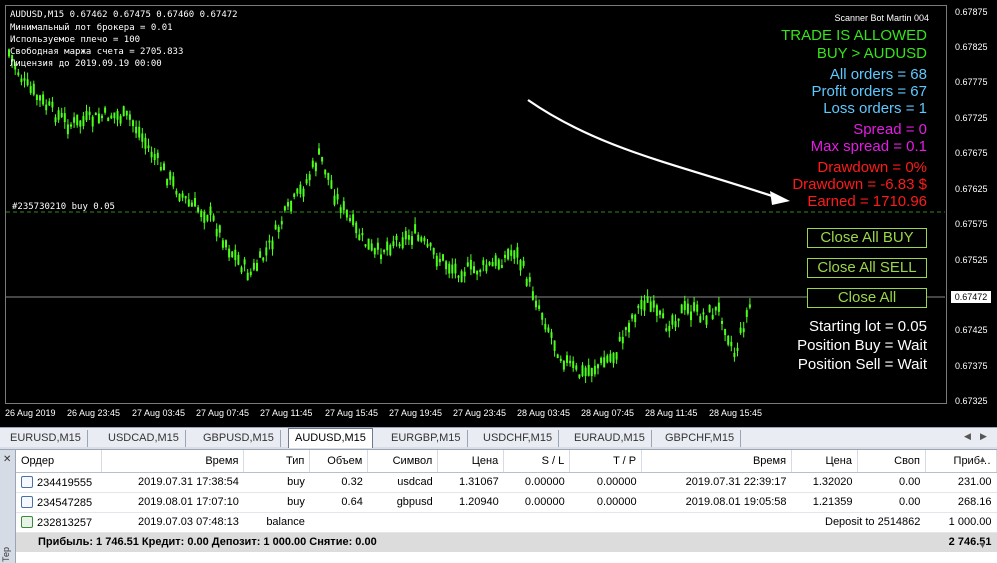 This screenshot has height=563, width=997. Describe the element at coordinates (59, 461) in the screenshot. I see `col-order: Ордер` at that location.